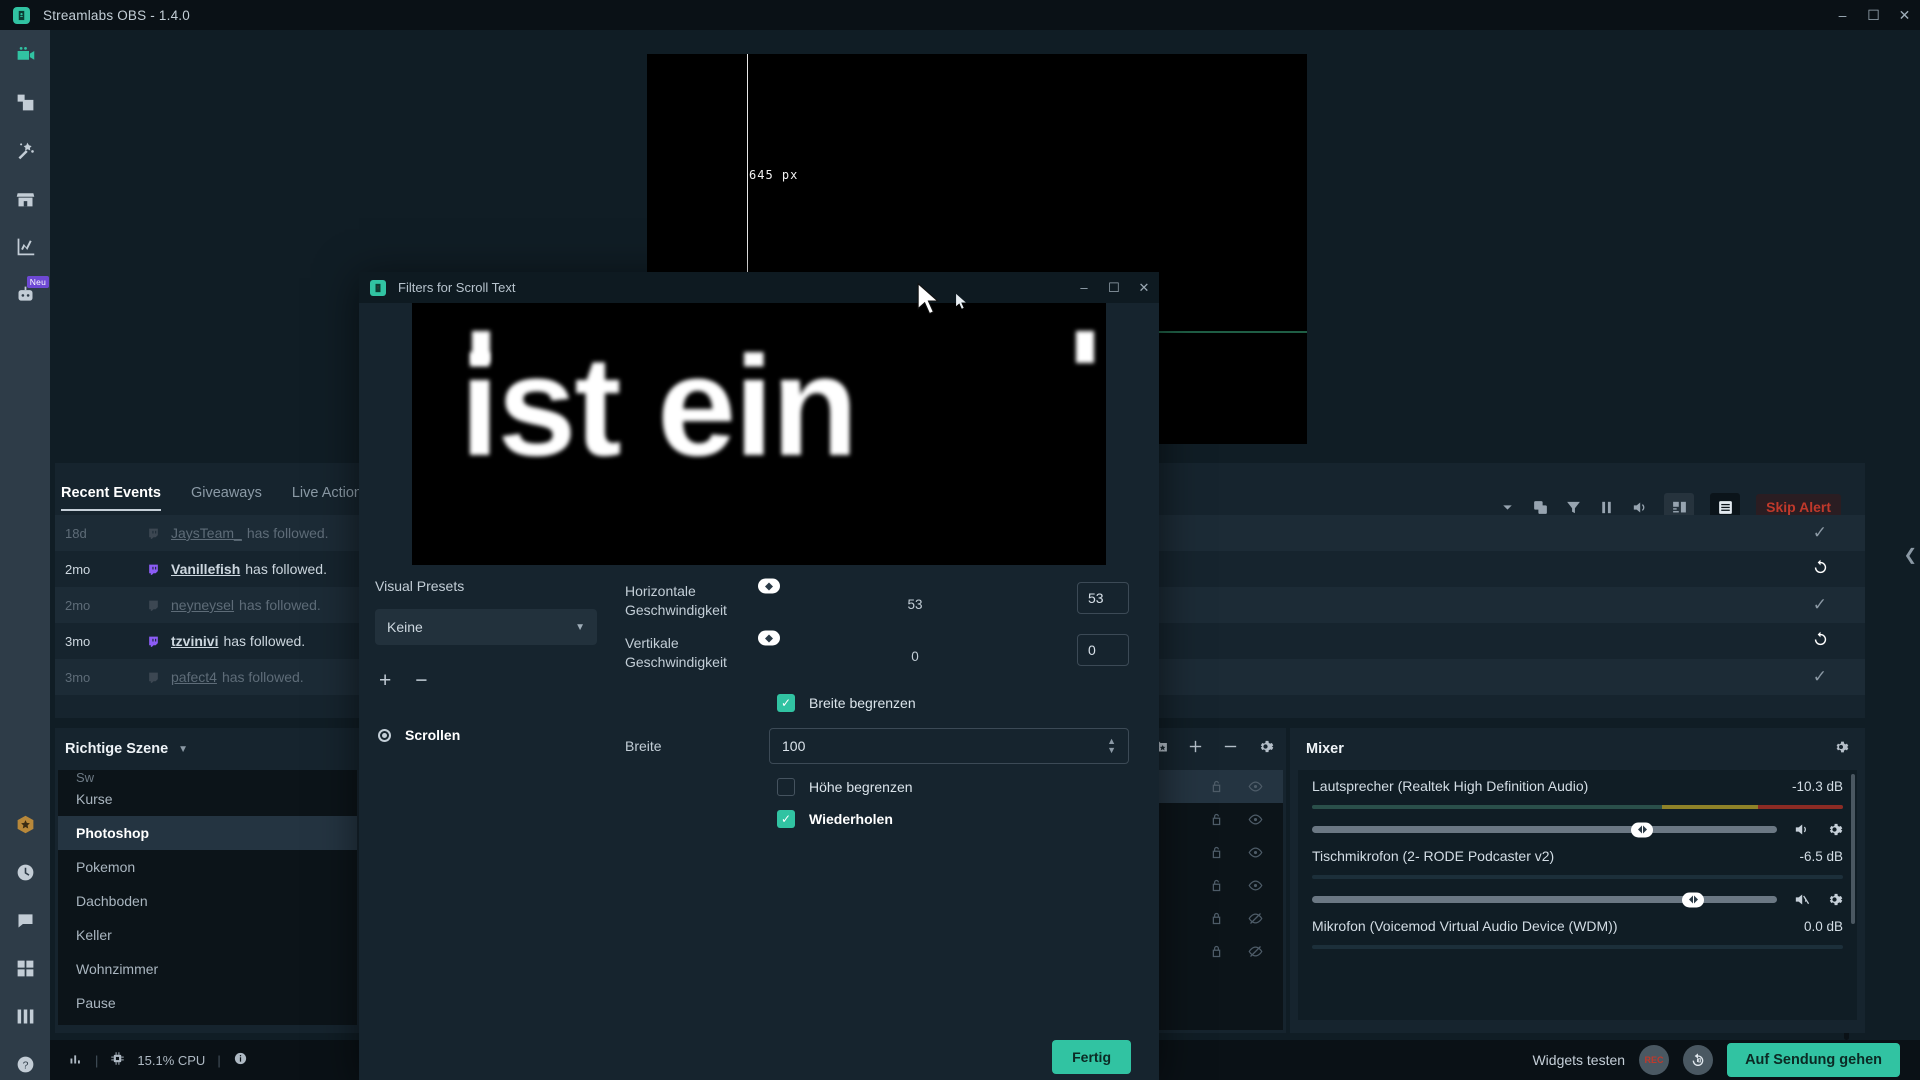  What do you see at coordinates (205, 569) in the screenshot?
I see `event-username: Vanillefish` at bounding box center [205, 569].